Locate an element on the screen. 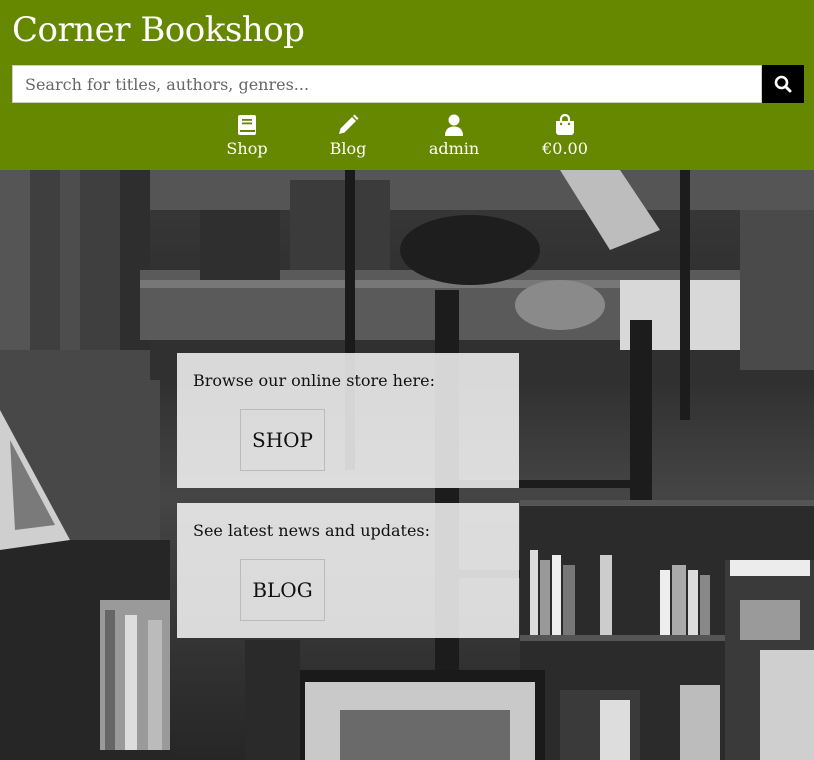  search-icon is located at coordinates (783, 84).